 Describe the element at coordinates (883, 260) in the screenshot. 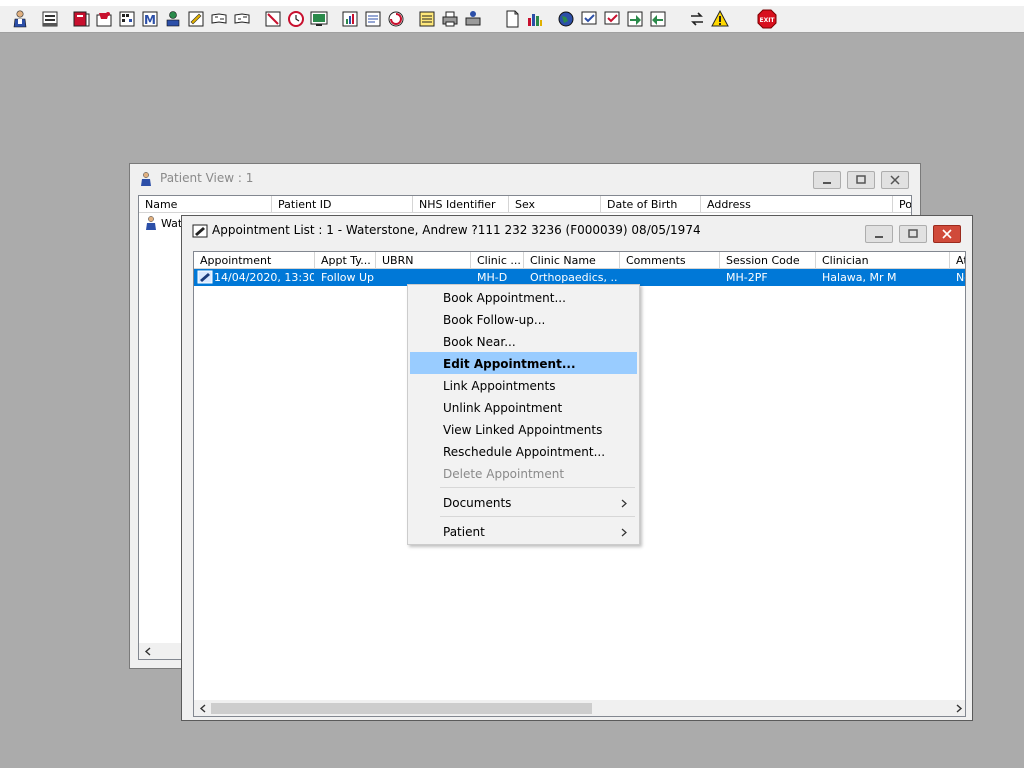

I see `column-header-clinician: Clinician` at that location.